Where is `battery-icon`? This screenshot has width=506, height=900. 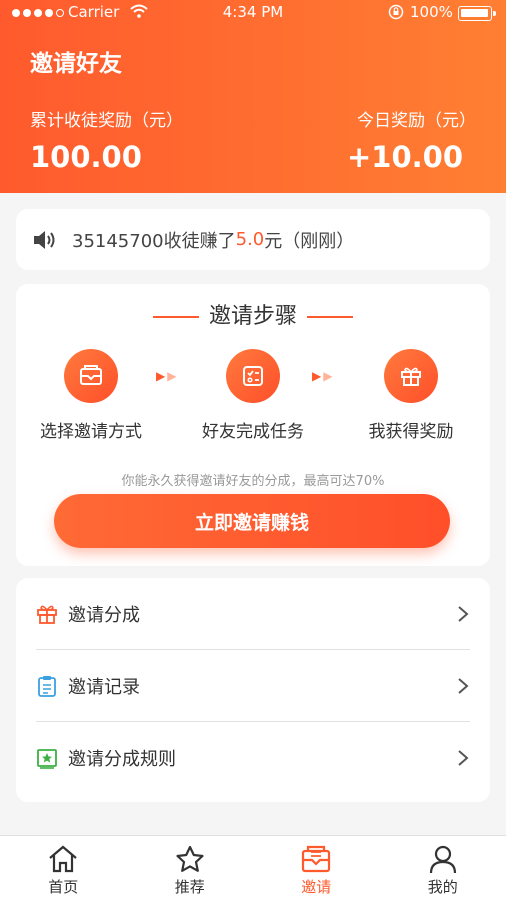
battery-icon is located at coordinates (477, 13).